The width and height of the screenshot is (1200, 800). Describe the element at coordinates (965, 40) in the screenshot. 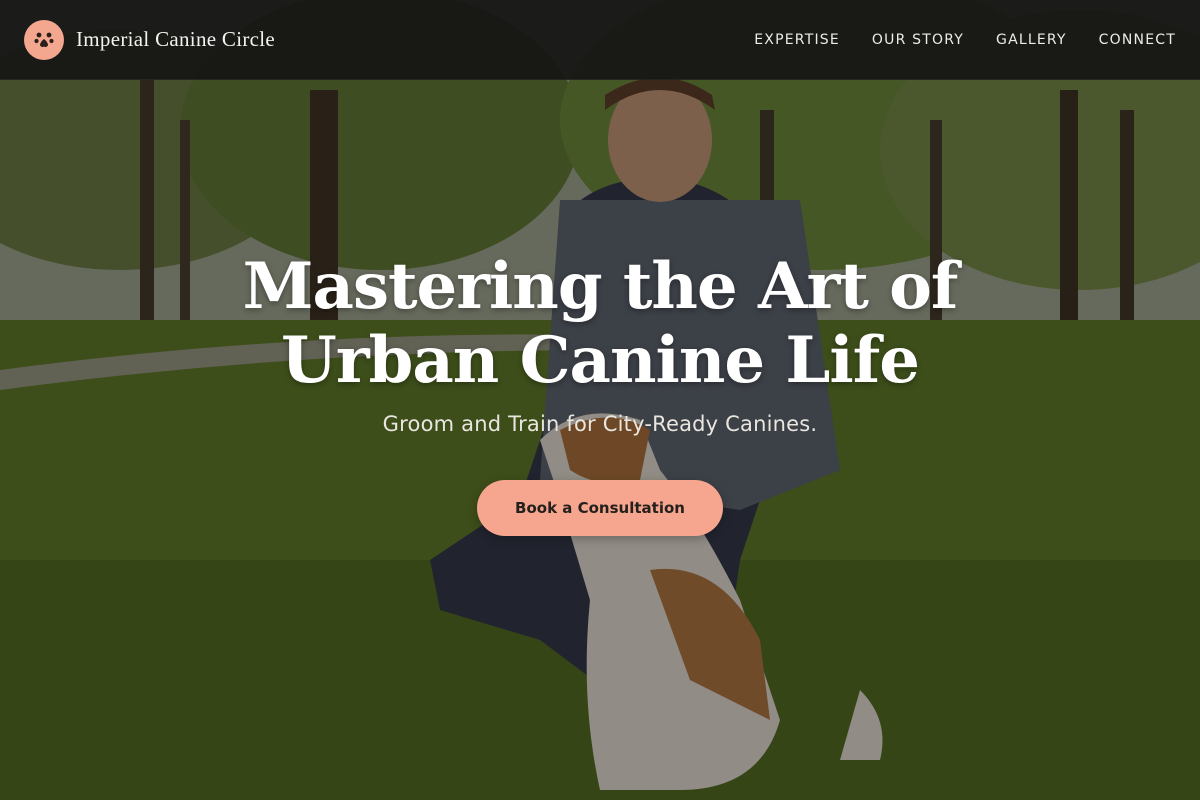

I see `main-nav: EXPERTISE OUR STORY GALLERY CONNECT` at that location.